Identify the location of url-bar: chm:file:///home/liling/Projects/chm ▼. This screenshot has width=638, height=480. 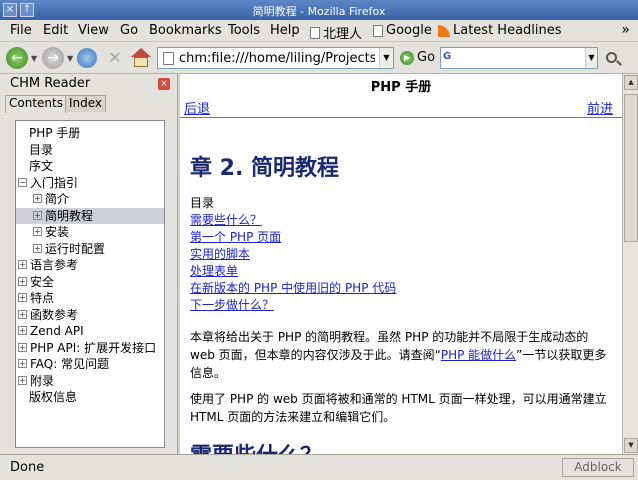
(275, 58).